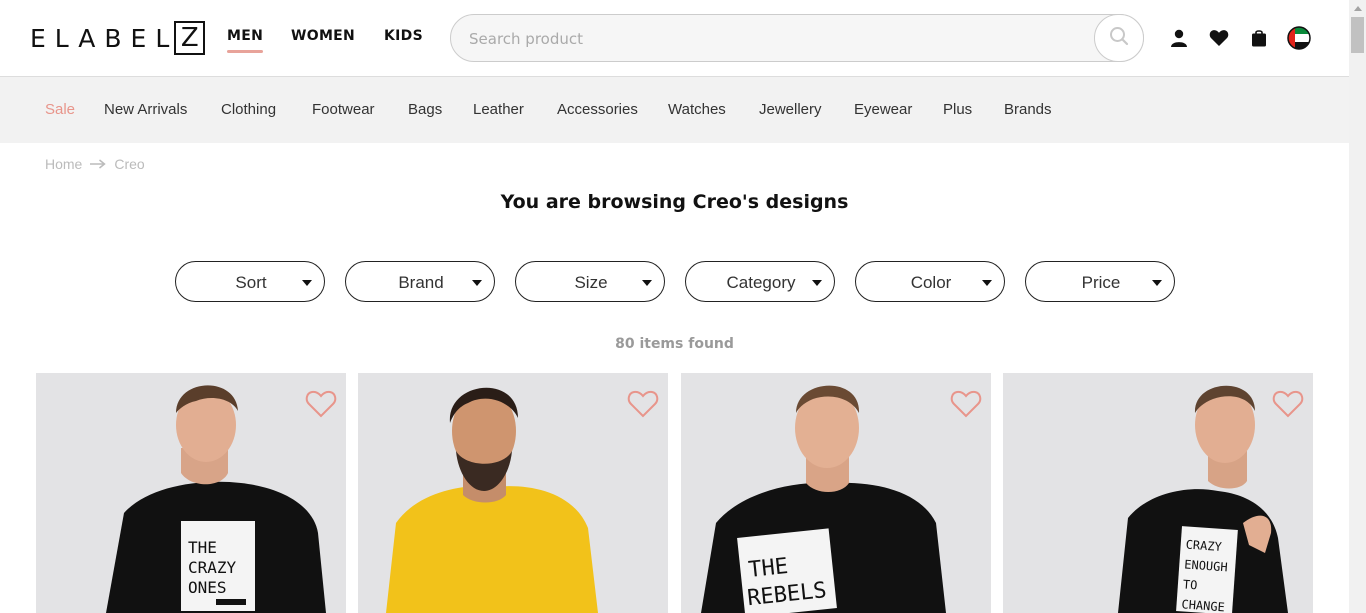  I want to click on gender-tab-men: MEN, so click(245, 40).